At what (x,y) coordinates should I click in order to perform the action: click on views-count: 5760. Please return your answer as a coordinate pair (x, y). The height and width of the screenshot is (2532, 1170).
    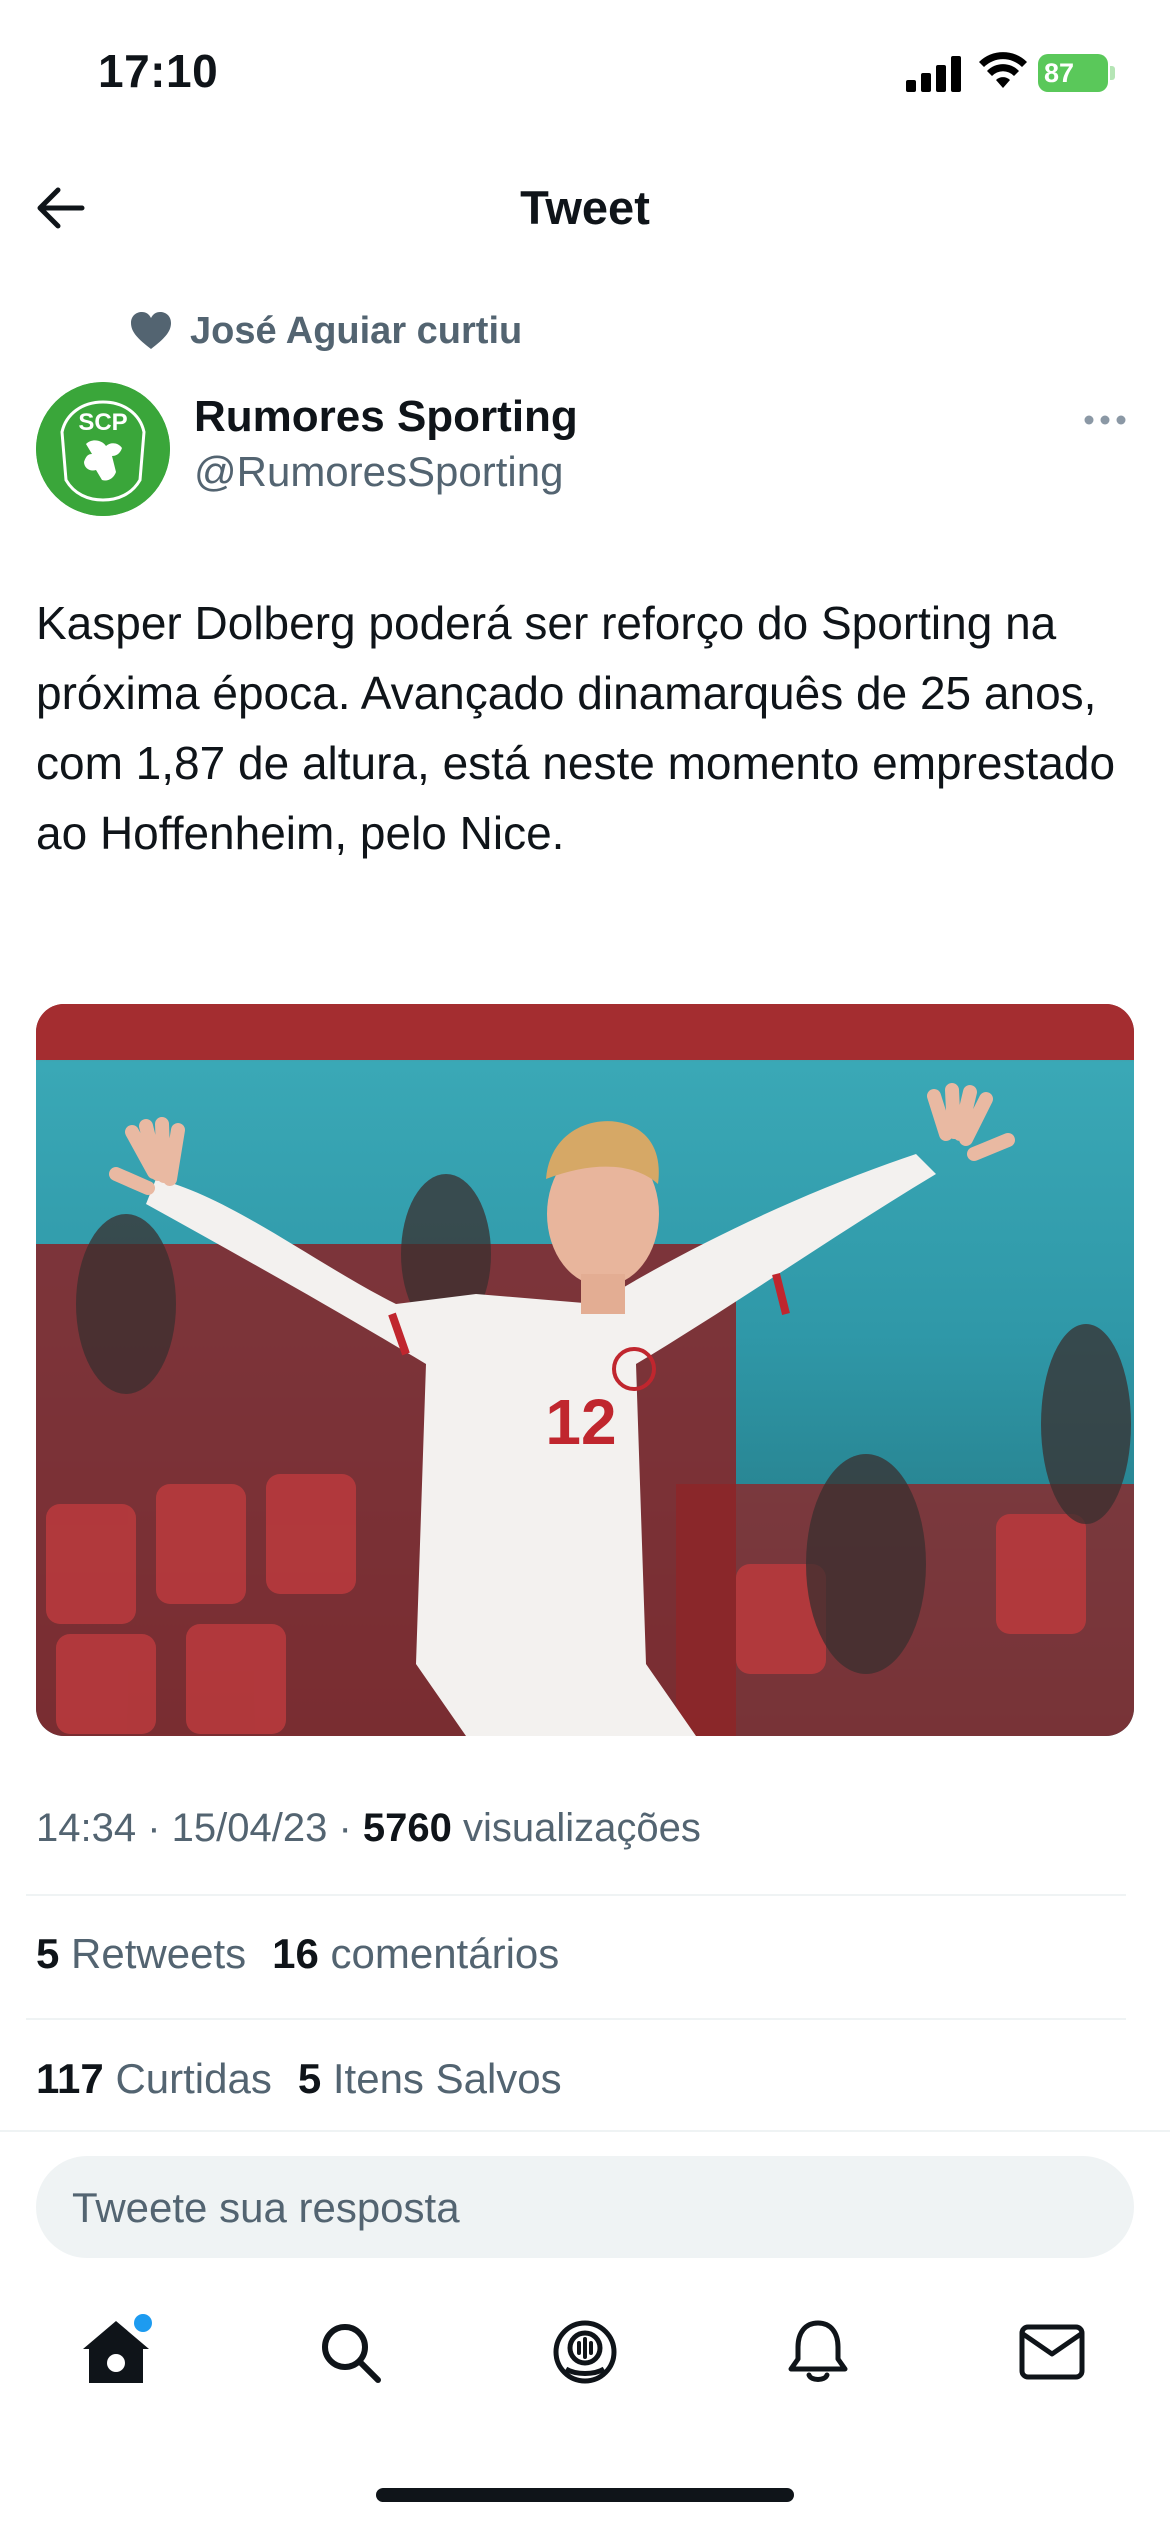
    Looking at the image, I should click on (407, 1828).